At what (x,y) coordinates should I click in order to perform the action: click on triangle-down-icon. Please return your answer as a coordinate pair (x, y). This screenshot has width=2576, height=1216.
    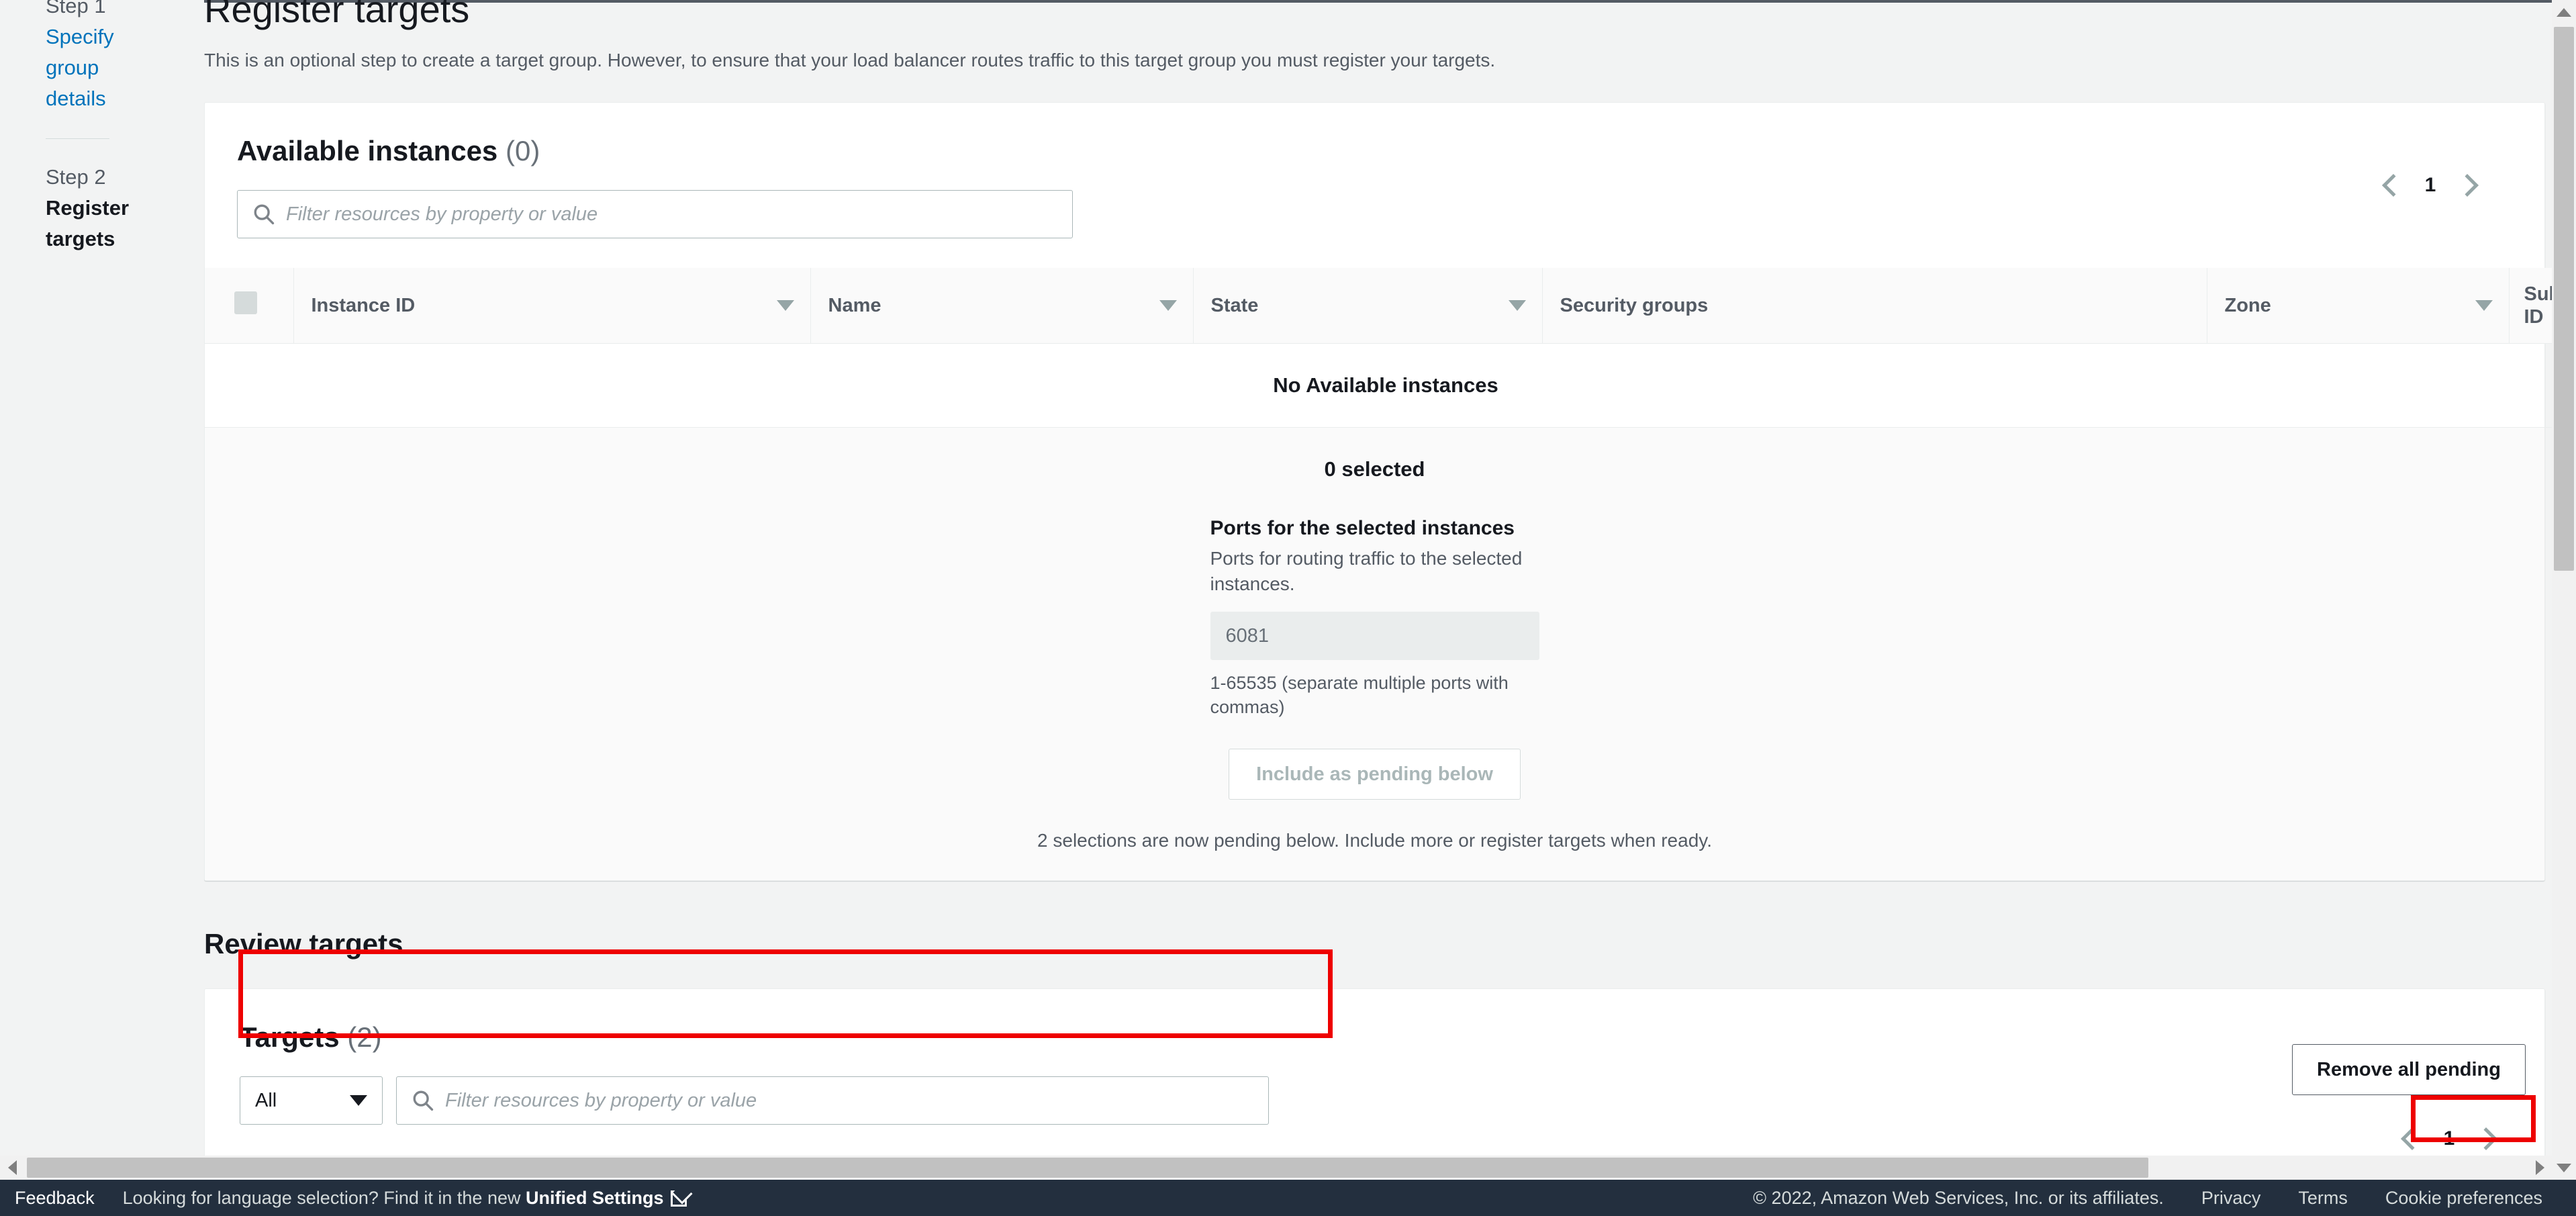
    Looking at the image, I should click on (2564, 1167).